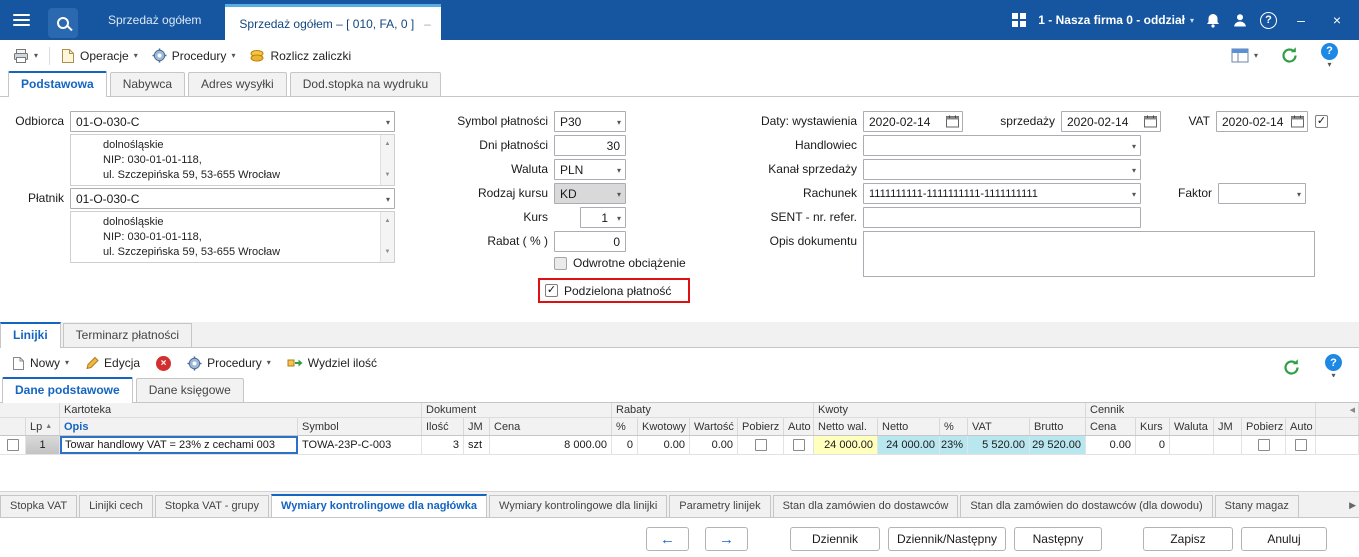 Image resolution: width=1359 pixels, height=557 pixels. Describe the element at coordinates (63, 20) in the screenshot. I see `search-button` at that location.